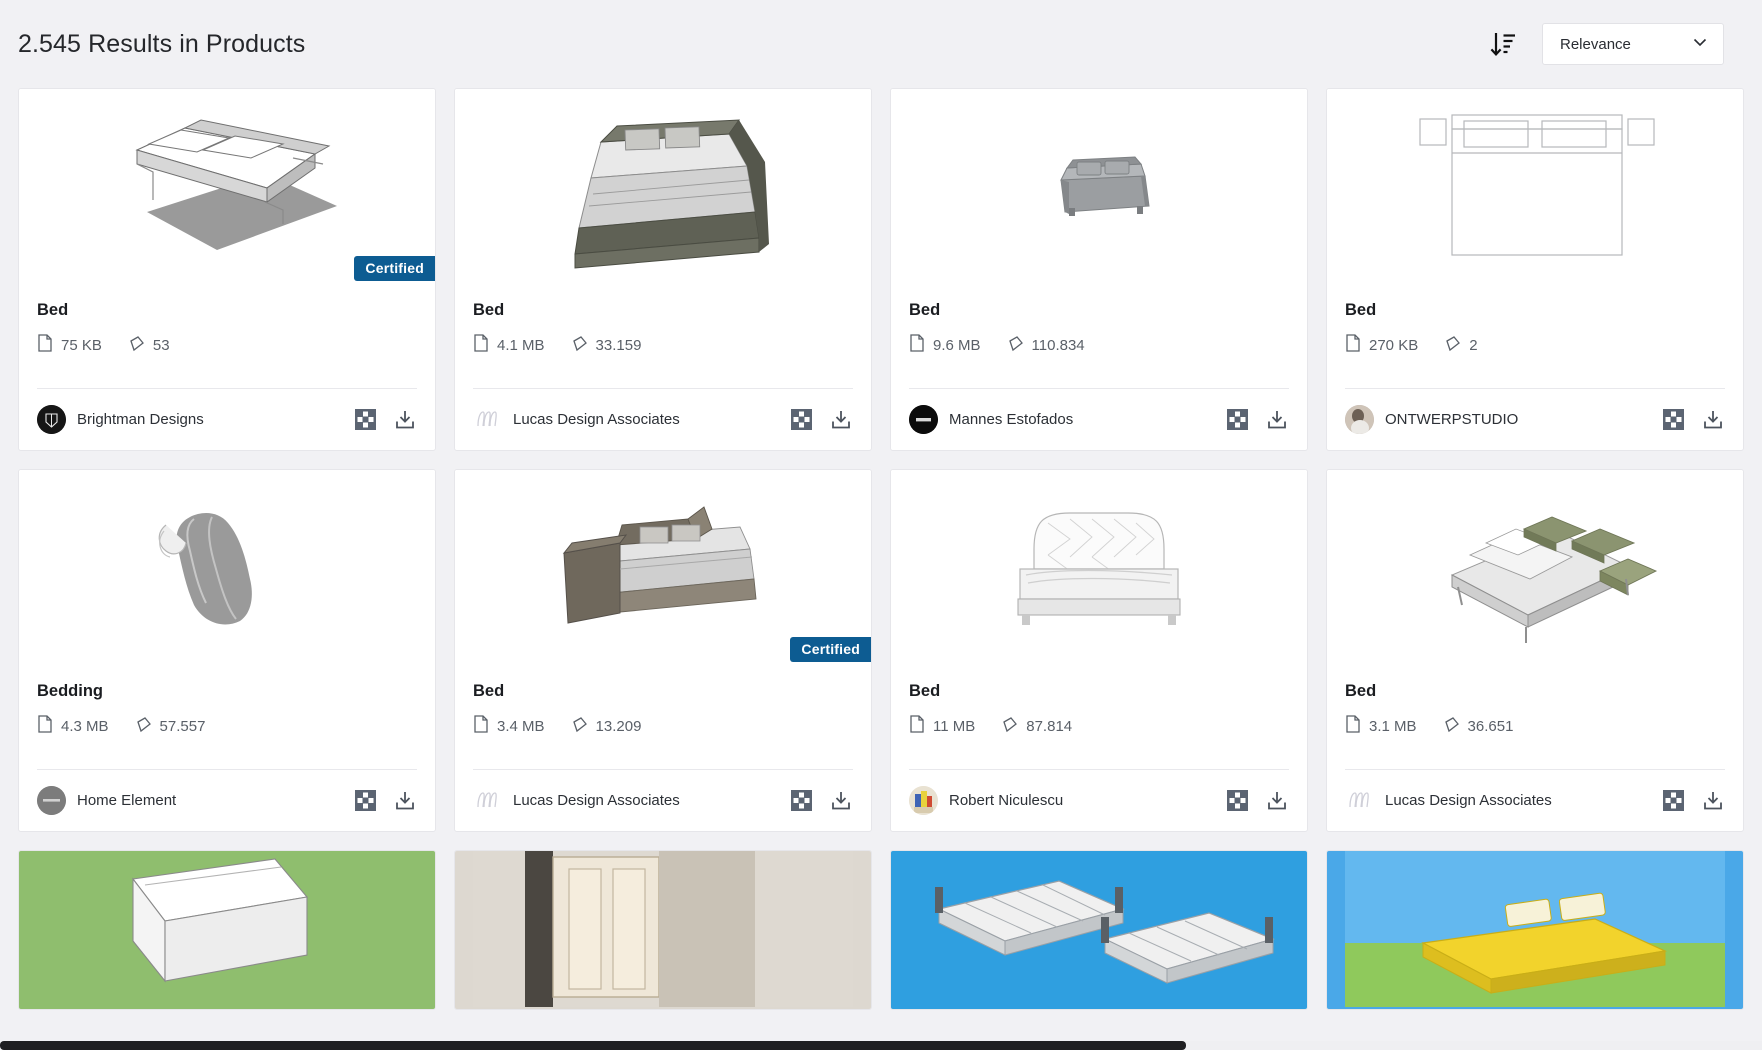 The image size is (1762, 1050). I want to click on author-link: Robert Niculescu, so click(986, 800).